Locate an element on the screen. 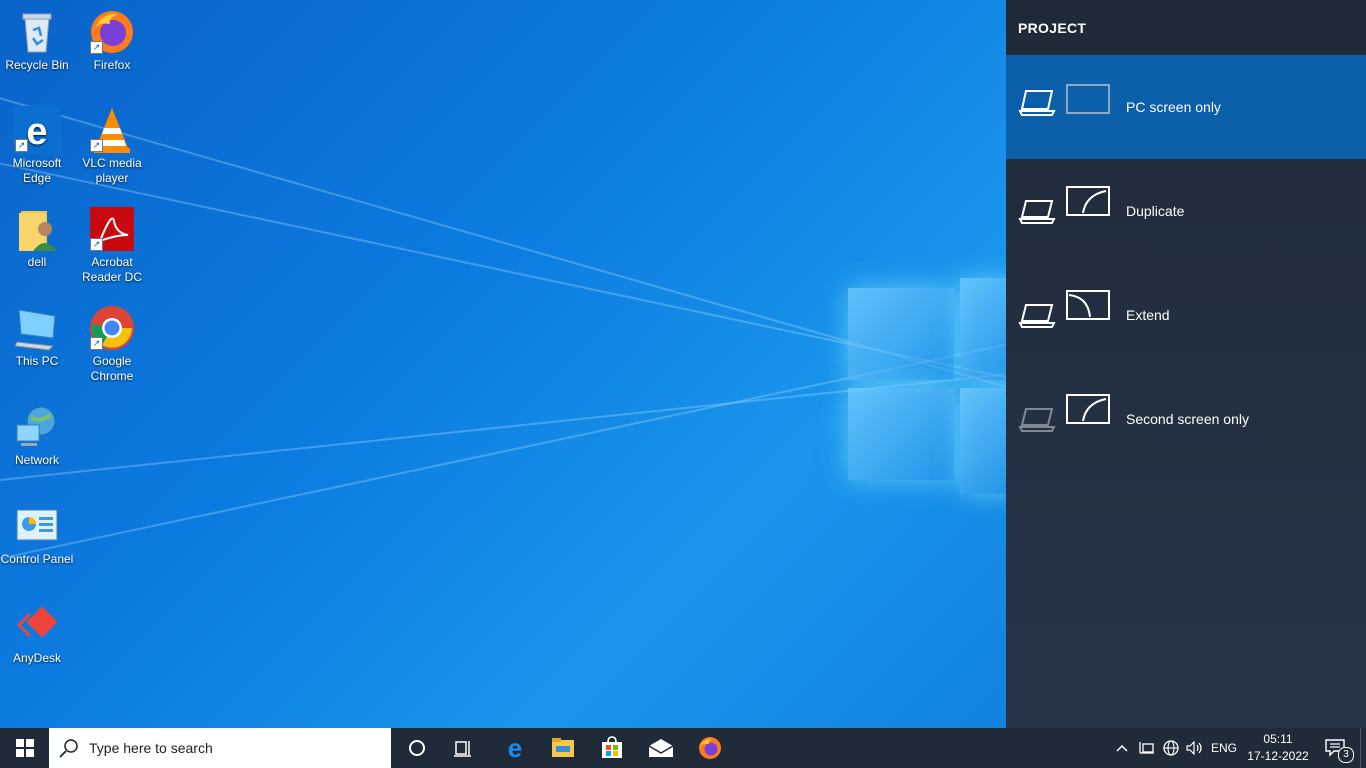  desktop-icon-label: VLC media player is located at coordinates (112, 170).